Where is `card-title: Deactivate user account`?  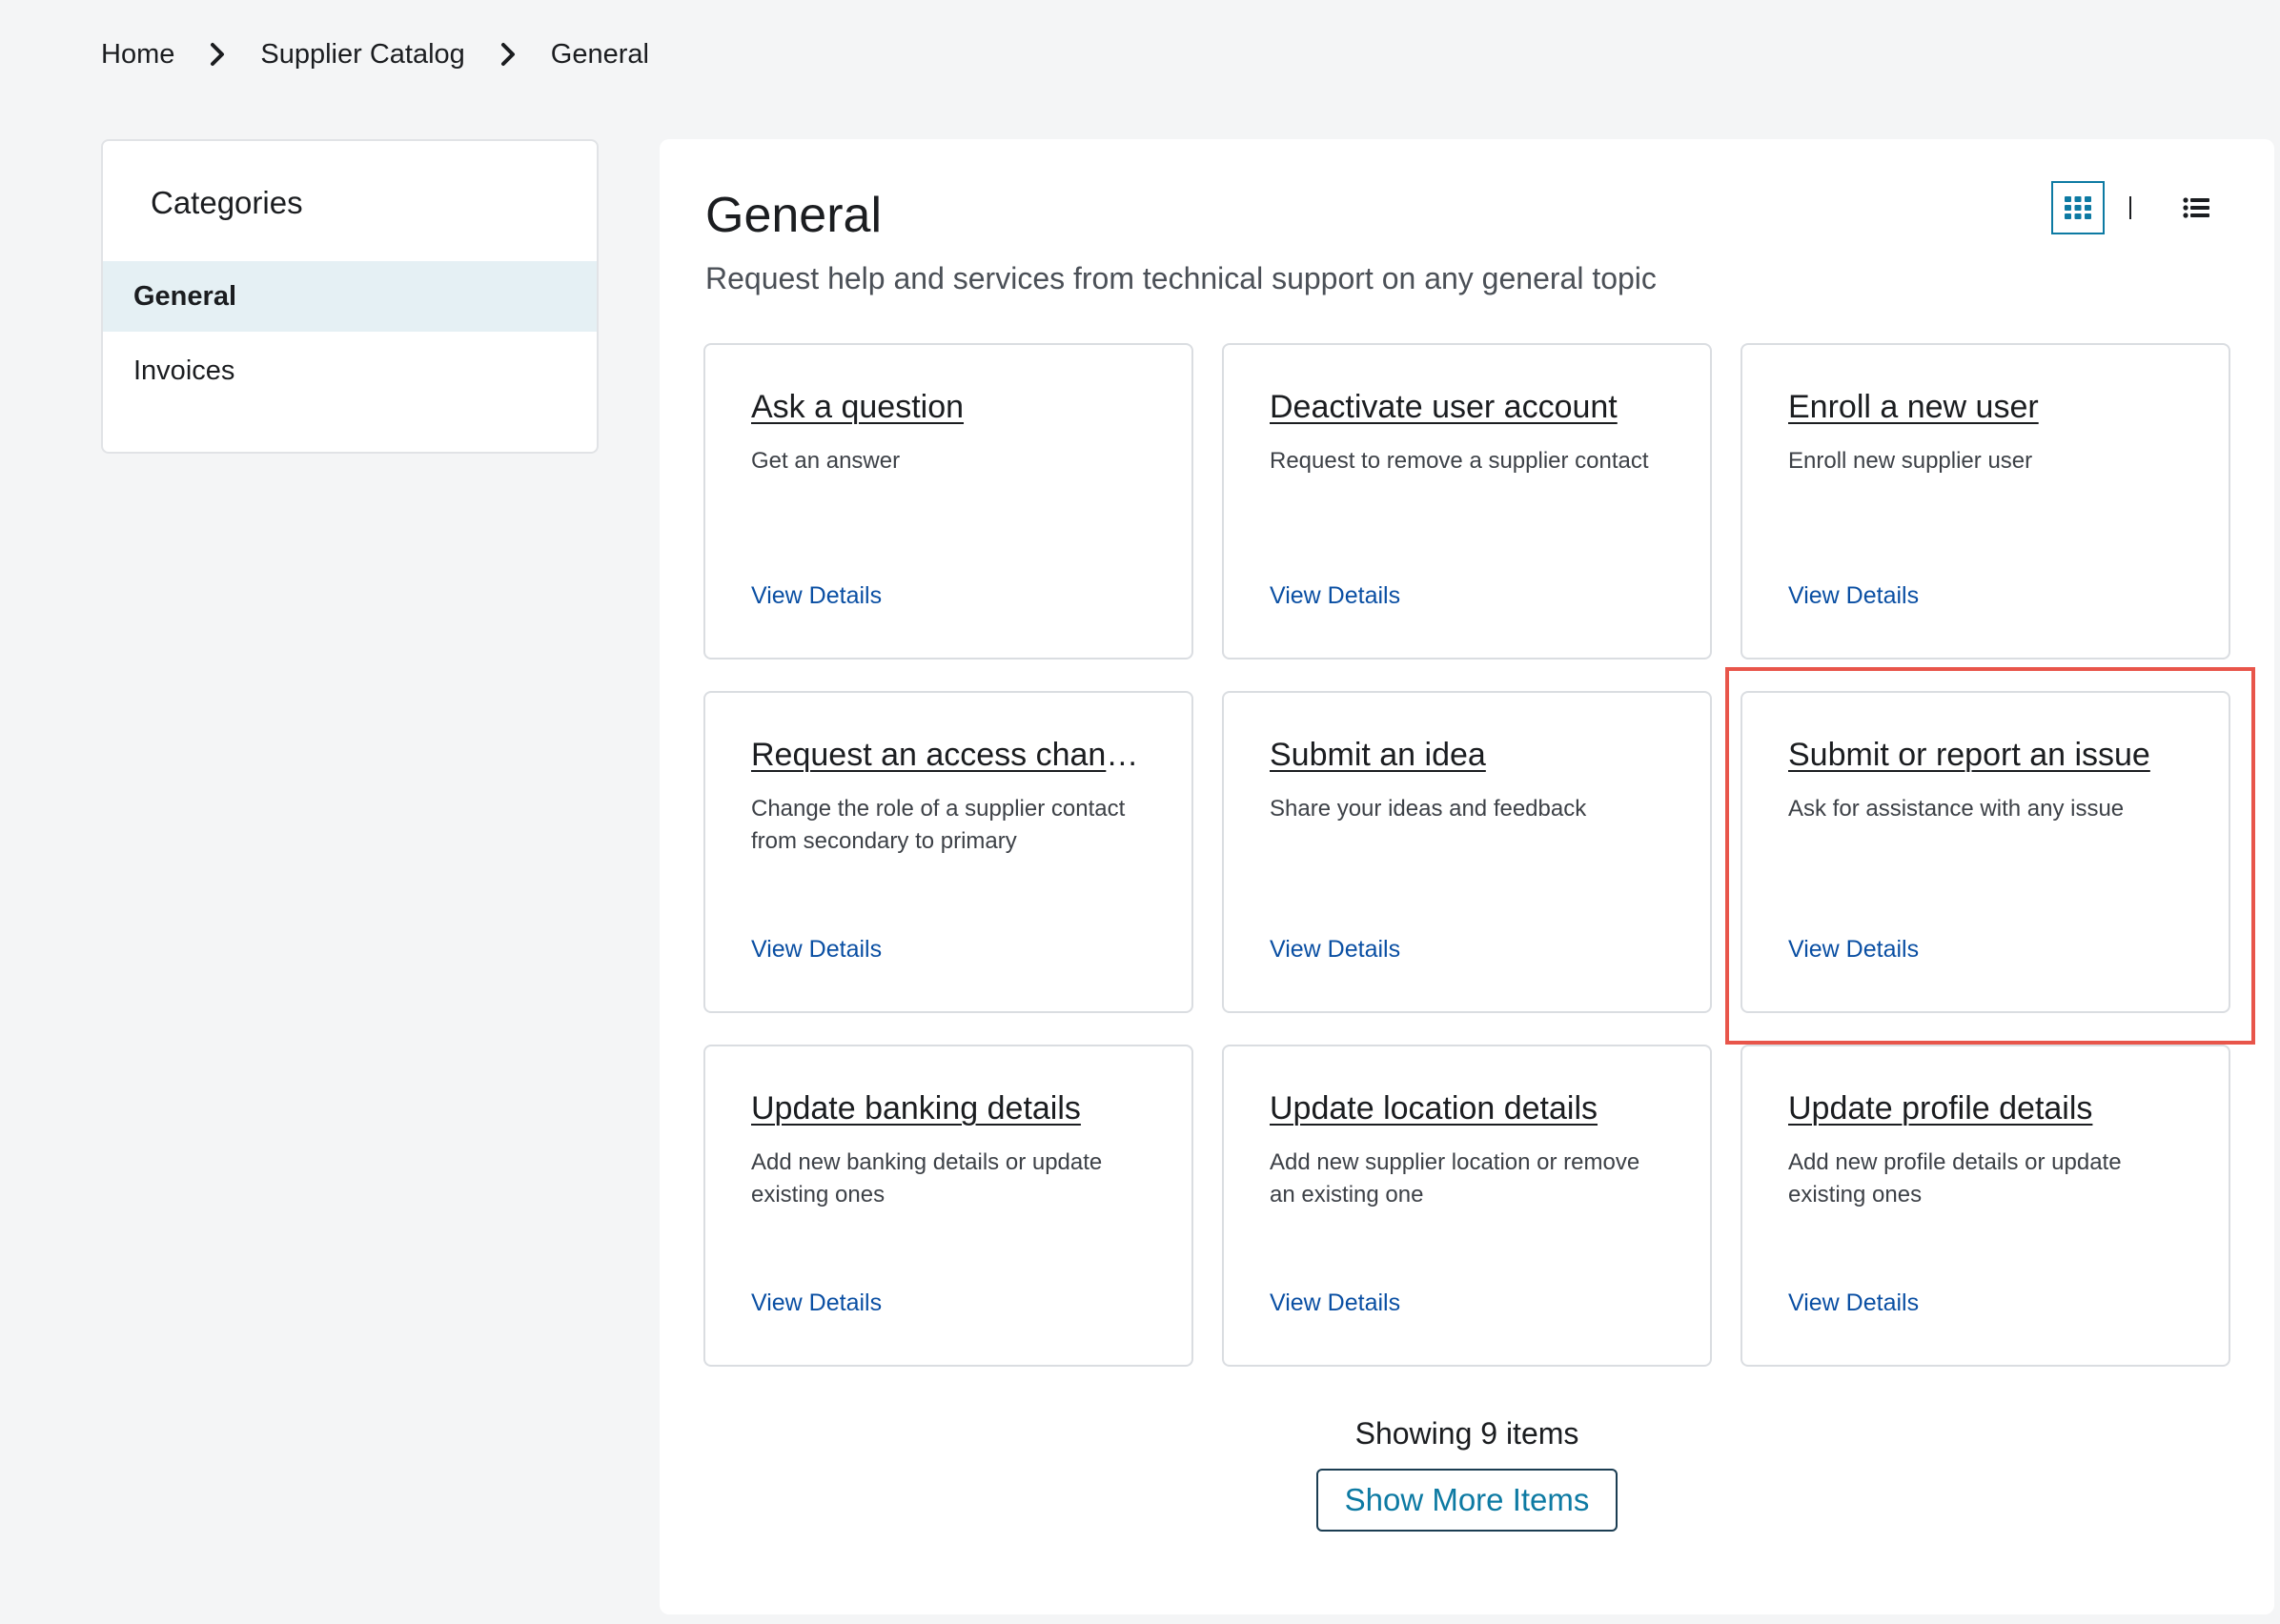
card-title: Deactivate user account is located at coordinates (1467, 407).